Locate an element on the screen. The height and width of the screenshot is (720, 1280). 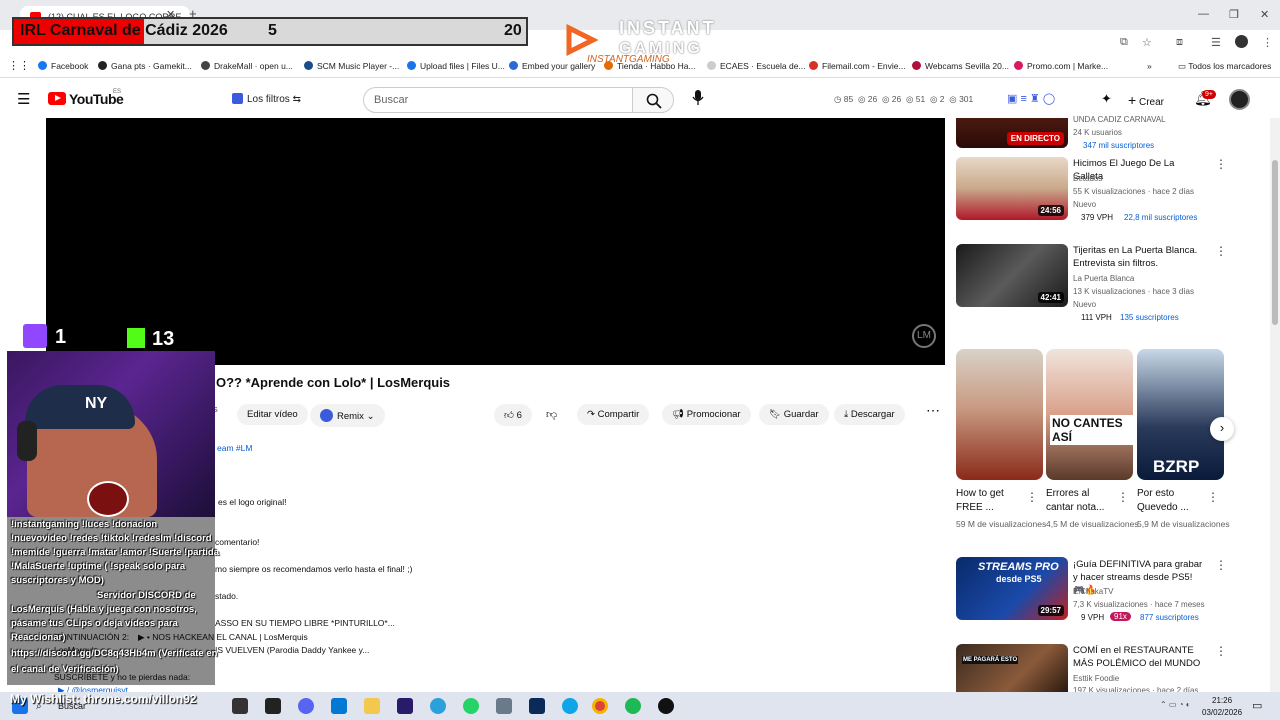
tray-icons: ⌃ ▭ ◔ ◐ is located at coordinates (1175, 704).